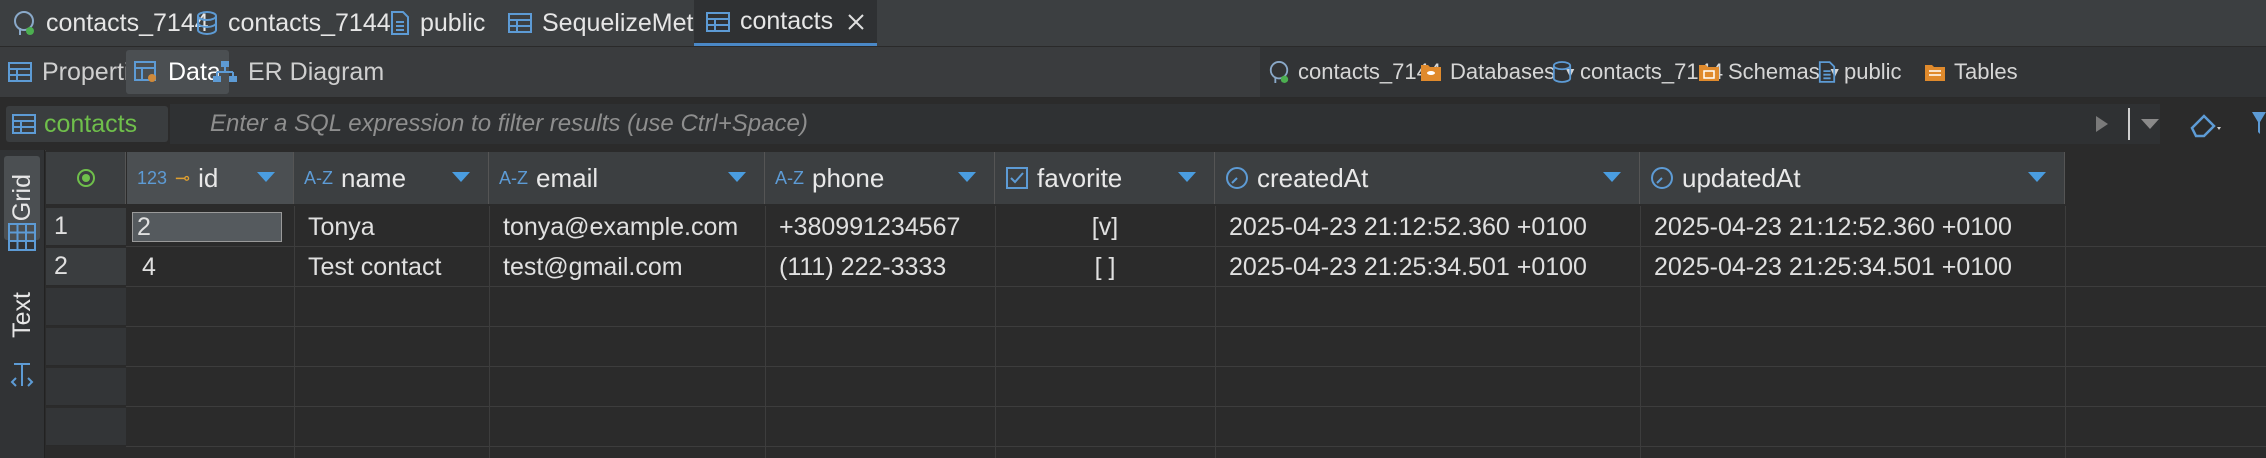 This screenshot has height=458, width=2266. I want to click on table-cell-updatedat: 2025-04-23 21:25:34.501 +0100, so click(1852, 267).